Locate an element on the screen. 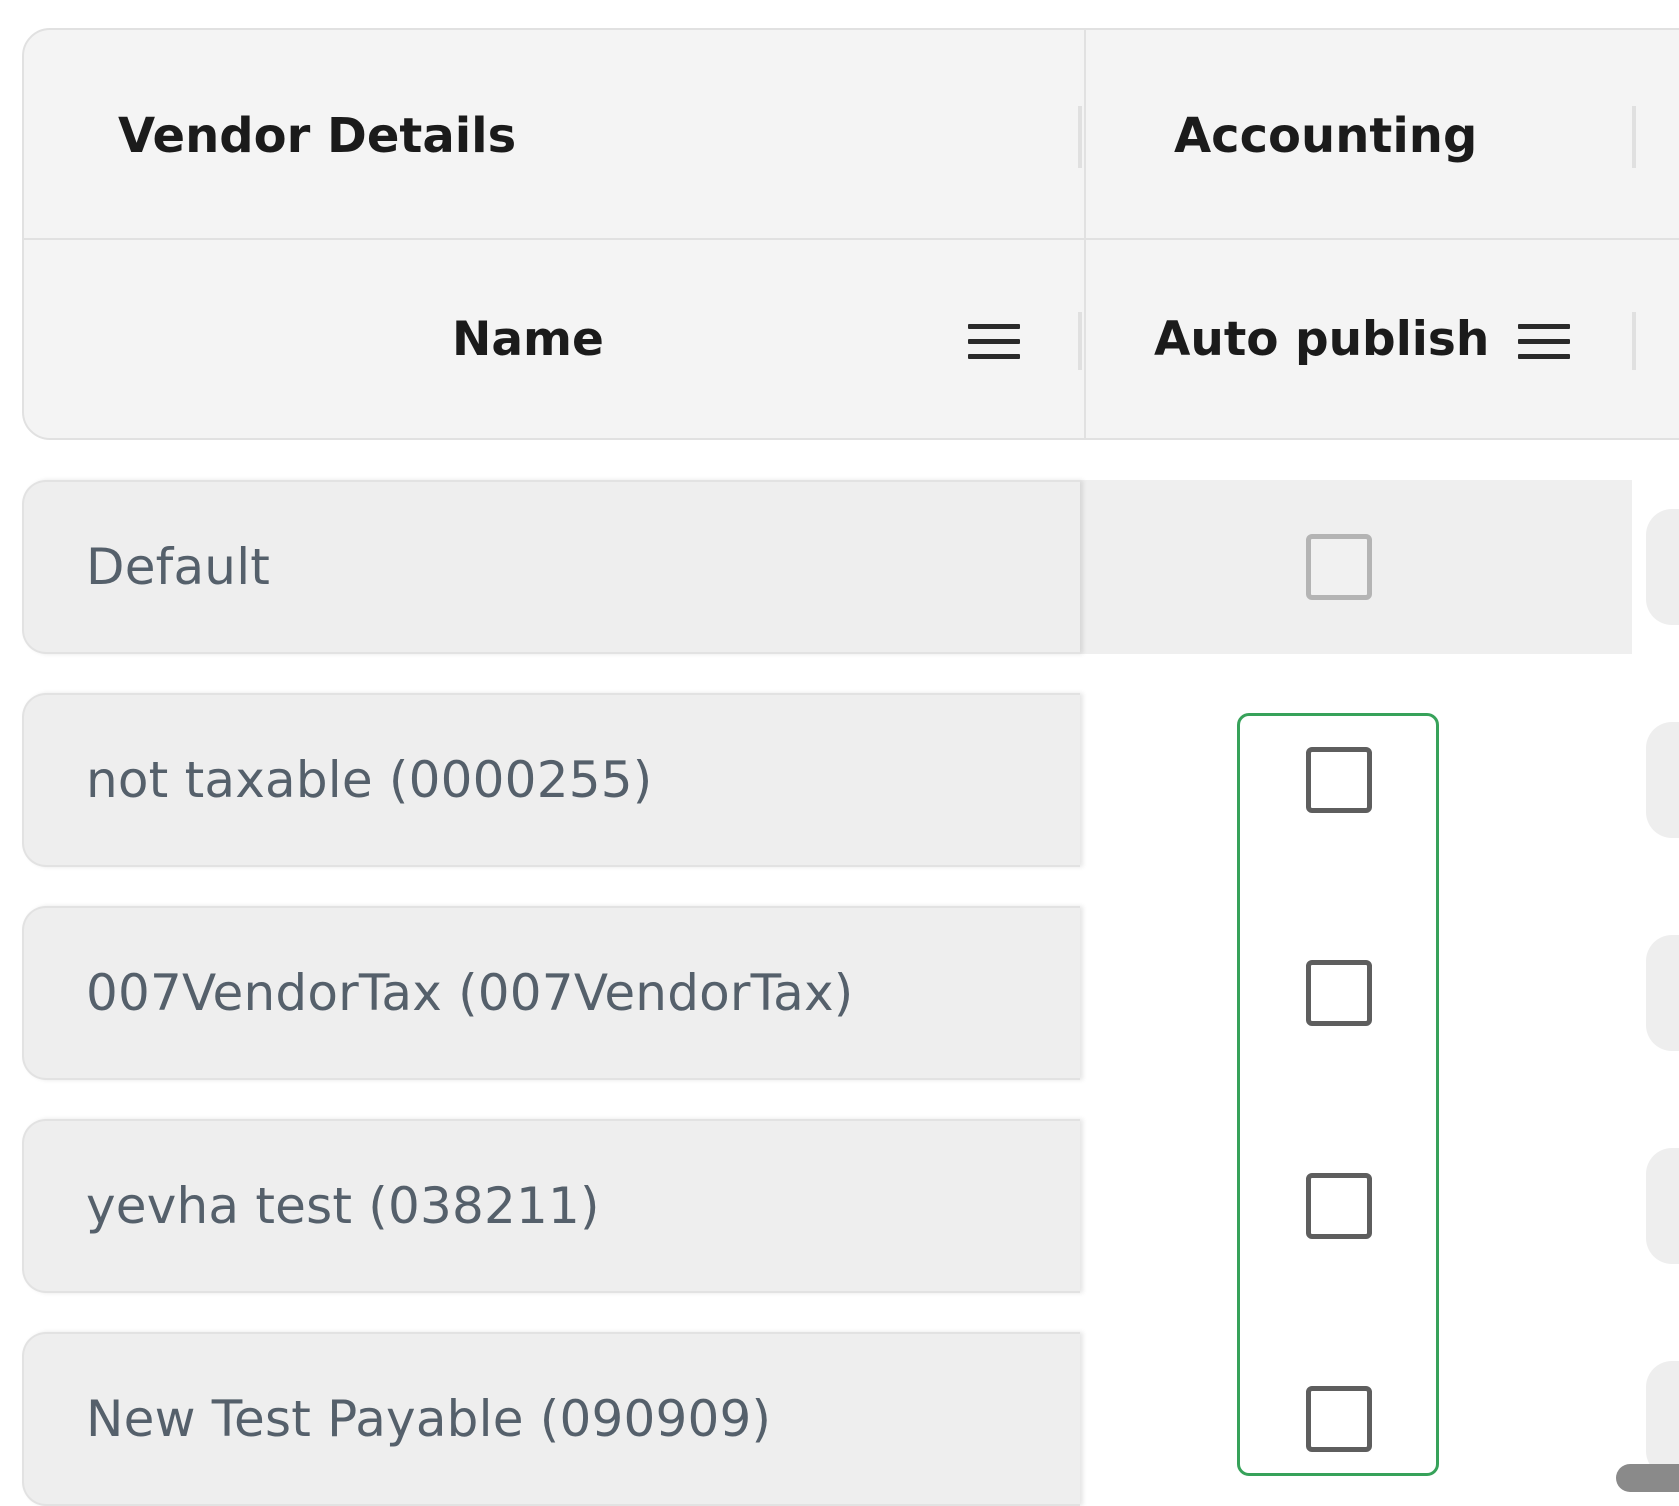 This screenshot has width=1679, height=1506. horizontal-scrollbar is located at coordinates (1647, 1478).